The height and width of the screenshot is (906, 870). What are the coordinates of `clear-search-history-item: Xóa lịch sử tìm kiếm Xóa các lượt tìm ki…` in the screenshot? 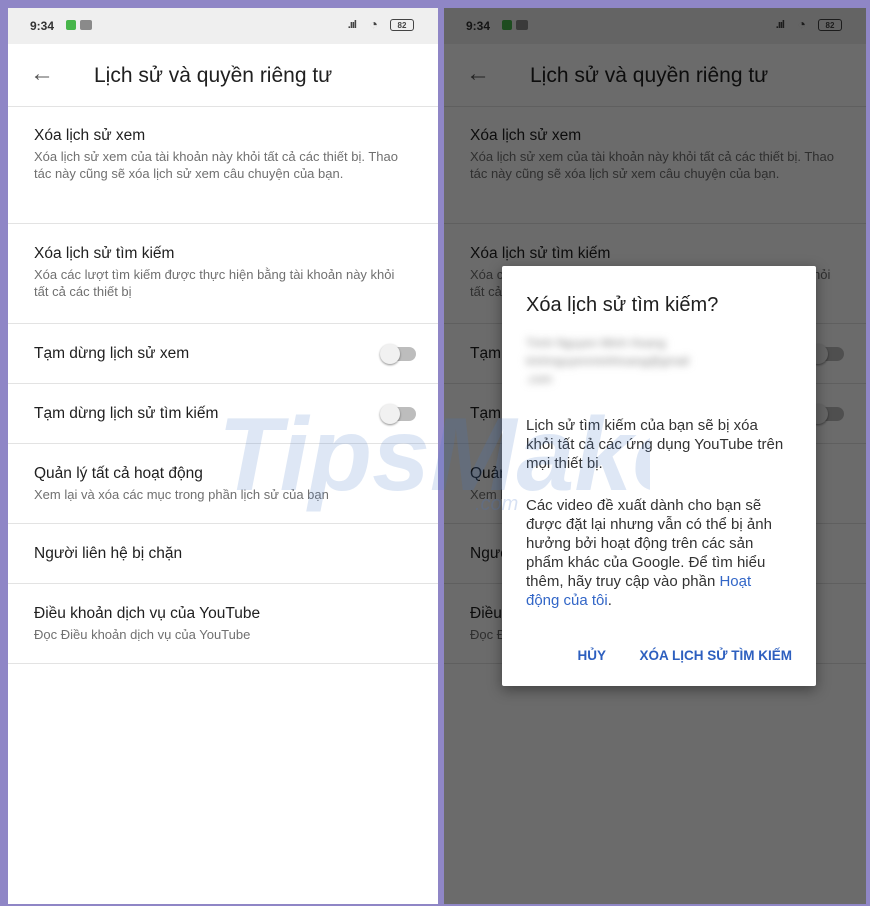 It's located at (223, 274).